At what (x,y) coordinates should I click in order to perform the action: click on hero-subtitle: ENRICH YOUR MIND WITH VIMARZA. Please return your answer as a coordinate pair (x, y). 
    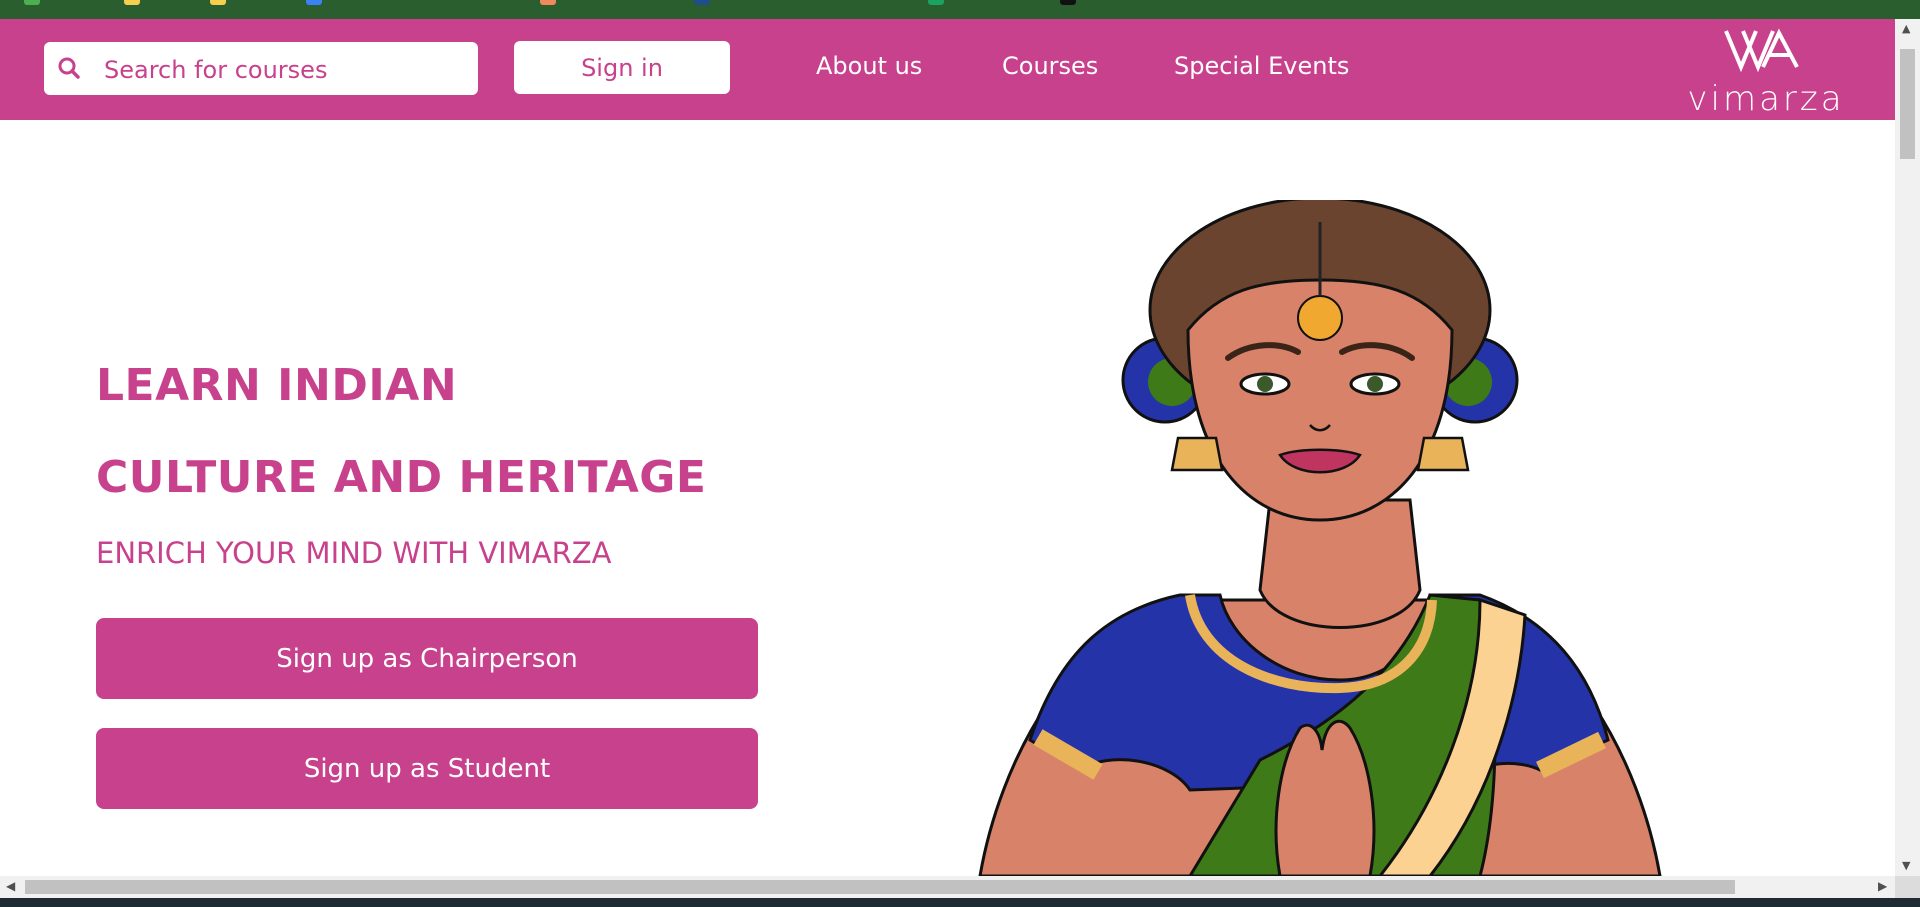
    Looking at the image, I should click on (354, 553).